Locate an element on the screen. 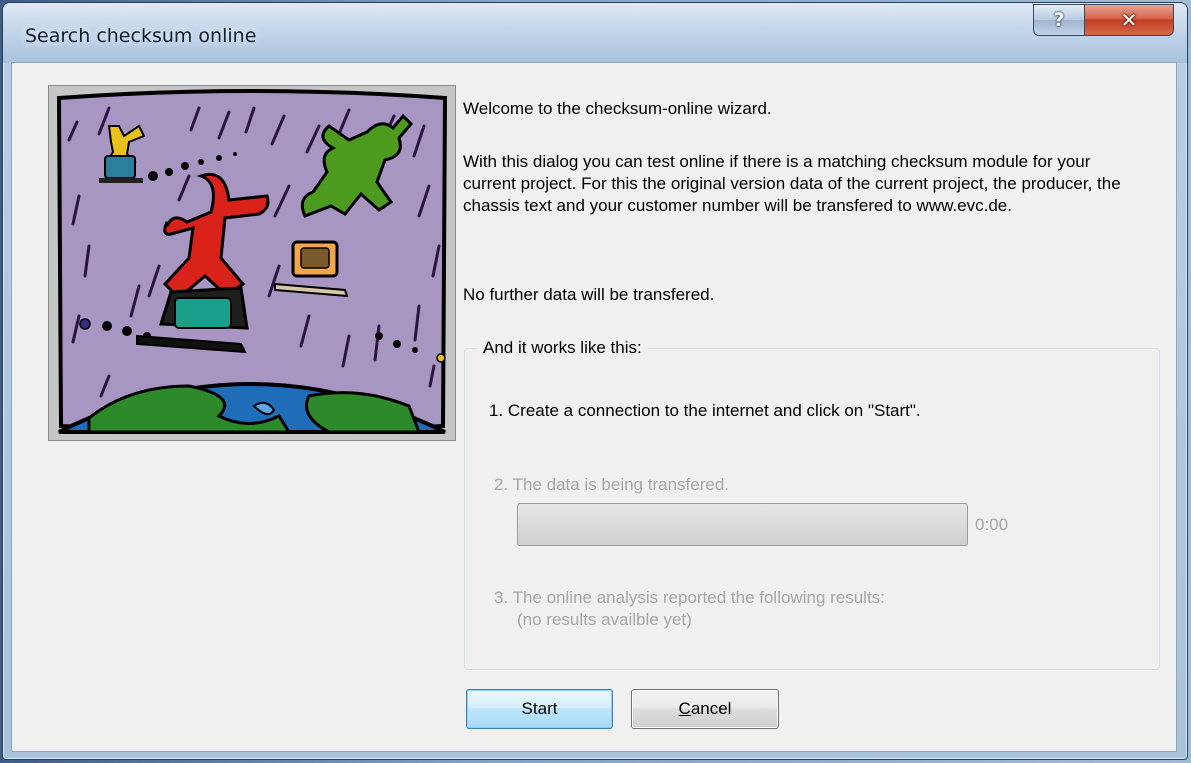 The image size is (1191, 763). results-text: (no results availble yet) is located at coordinates (604, 619).